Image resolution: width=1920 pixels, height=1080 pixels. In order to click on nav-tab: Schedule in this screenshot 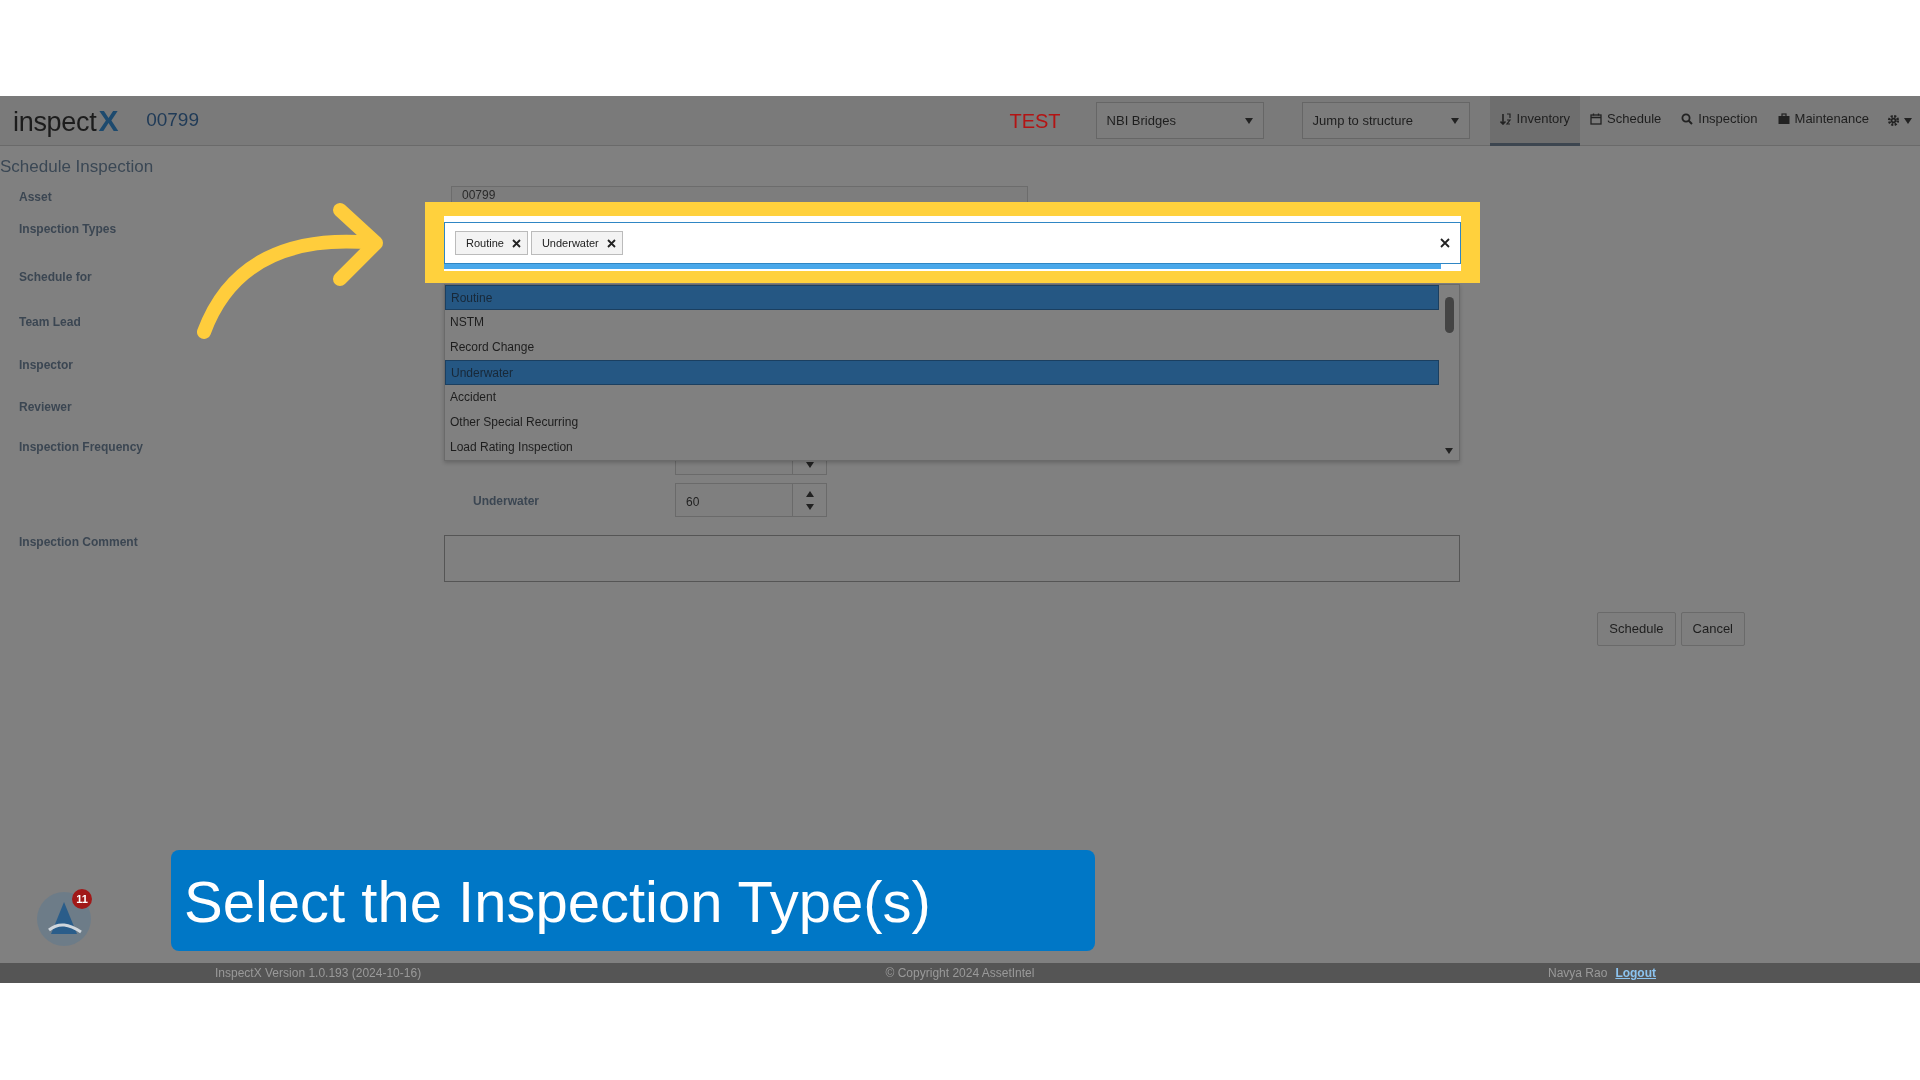, I will do `click(1626, 120)`.